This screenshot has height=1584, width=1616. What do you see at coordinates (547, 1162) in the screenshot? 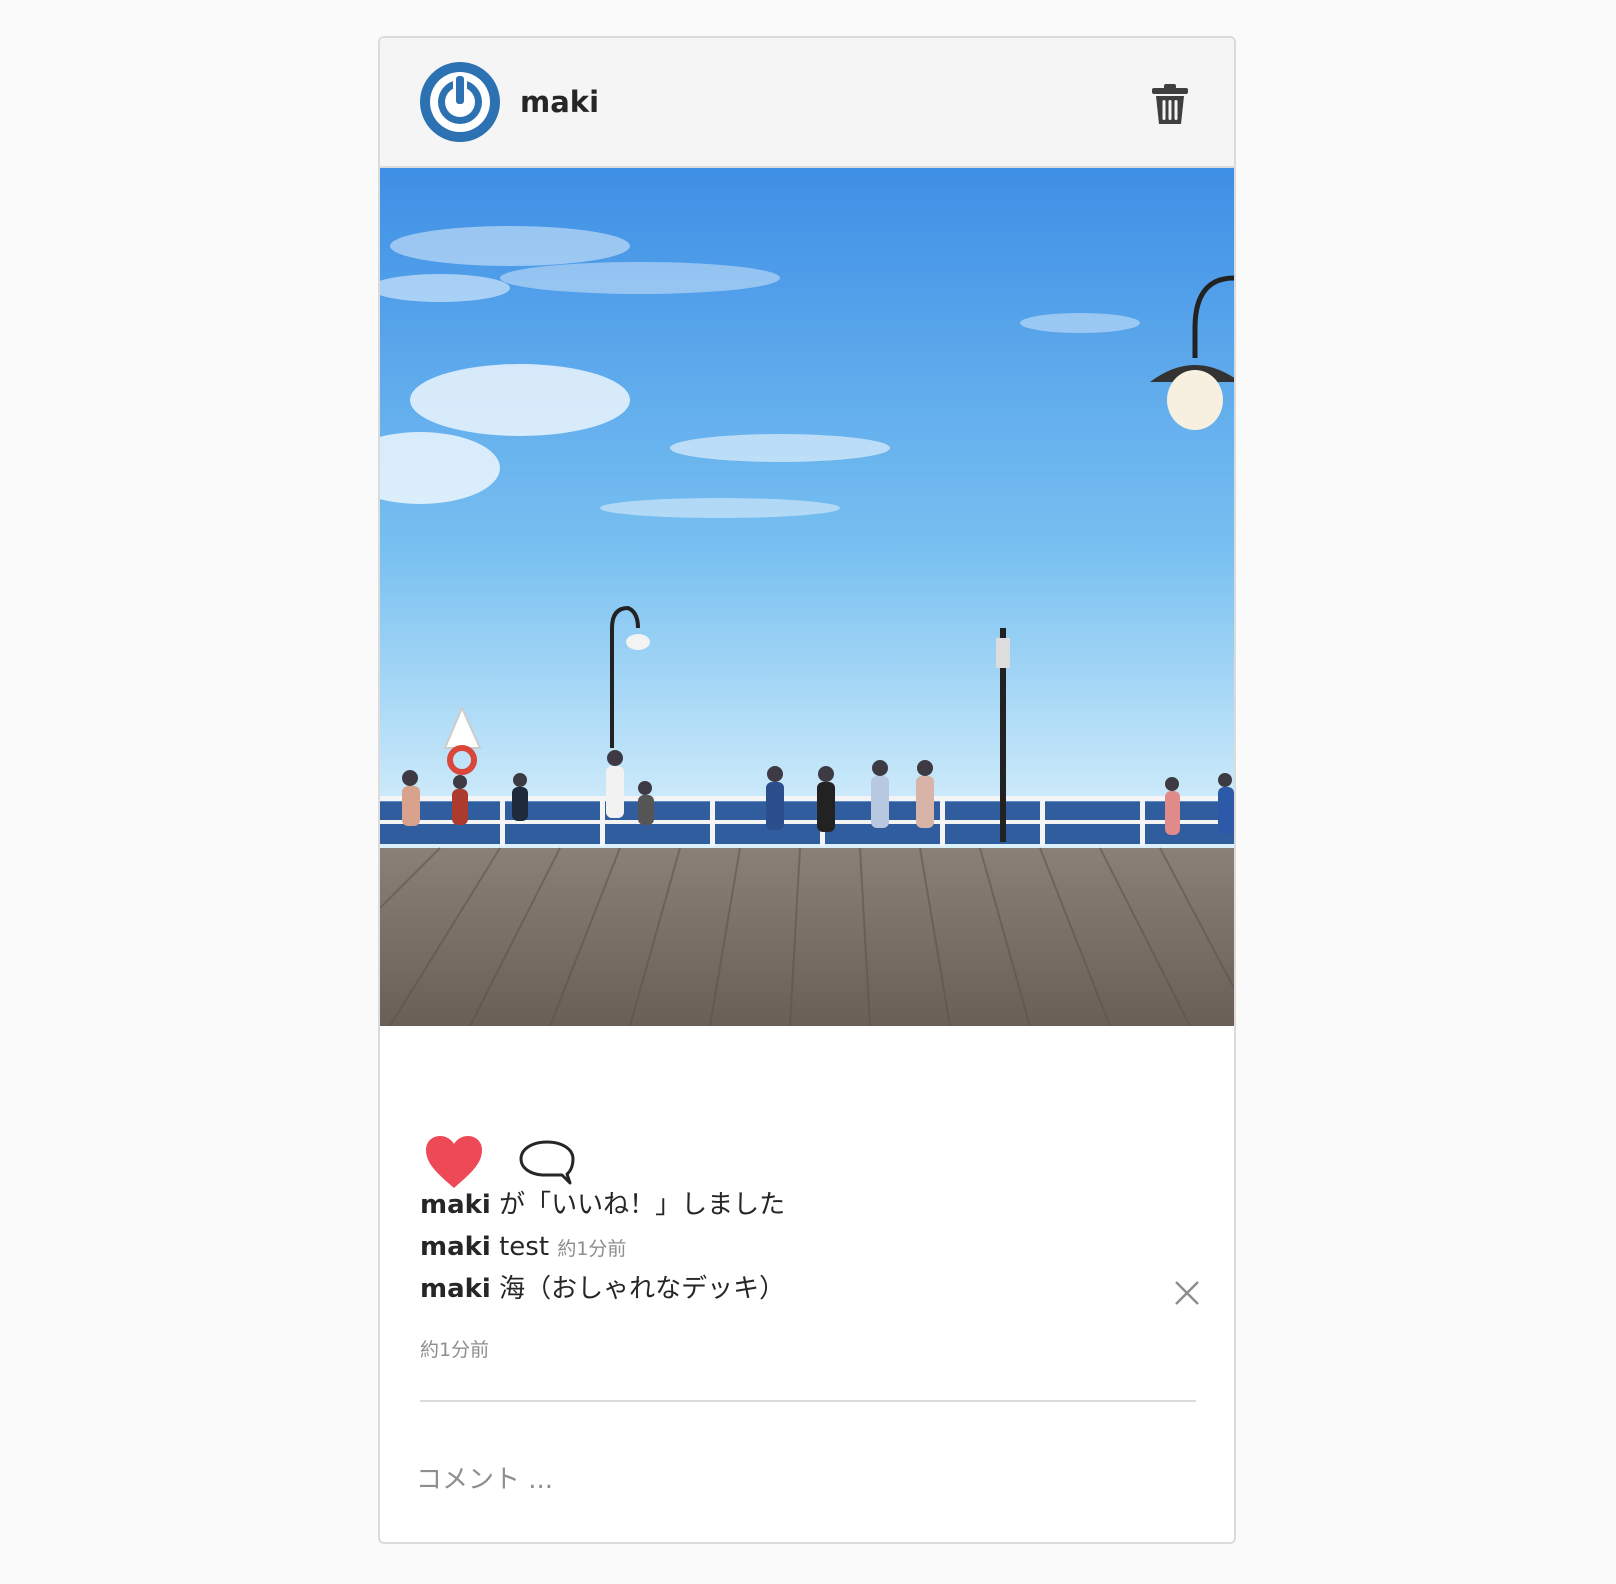
I see `speech-bubble-icon` at bounding box center [547, 1162].